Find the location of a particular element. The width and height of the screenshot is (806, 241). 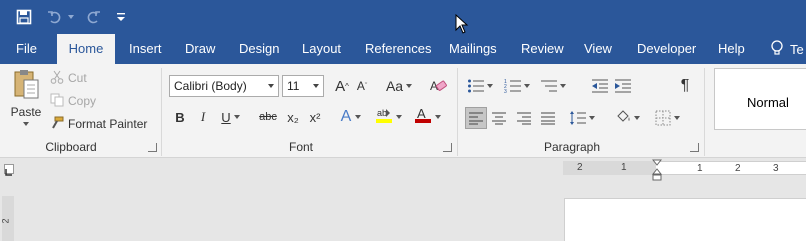

font-launcher-icon is located at coordinates (447, 147).